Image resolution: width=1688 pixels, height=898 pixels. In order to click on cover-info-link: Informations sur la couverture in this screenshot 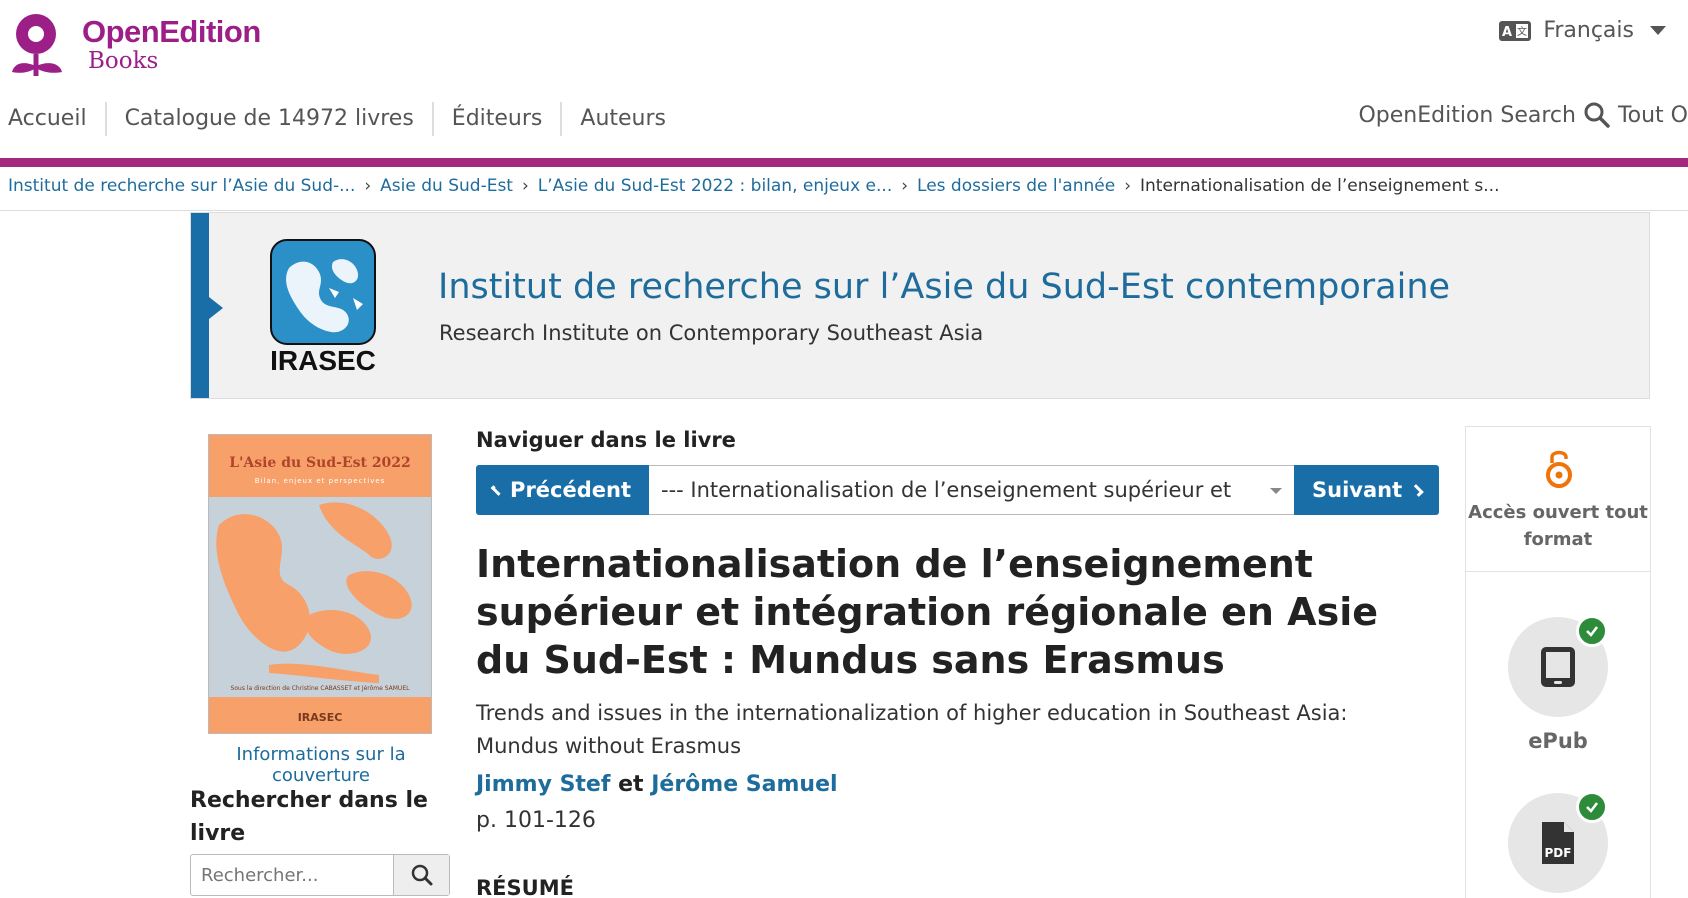, I will do `click(321, 765)`.